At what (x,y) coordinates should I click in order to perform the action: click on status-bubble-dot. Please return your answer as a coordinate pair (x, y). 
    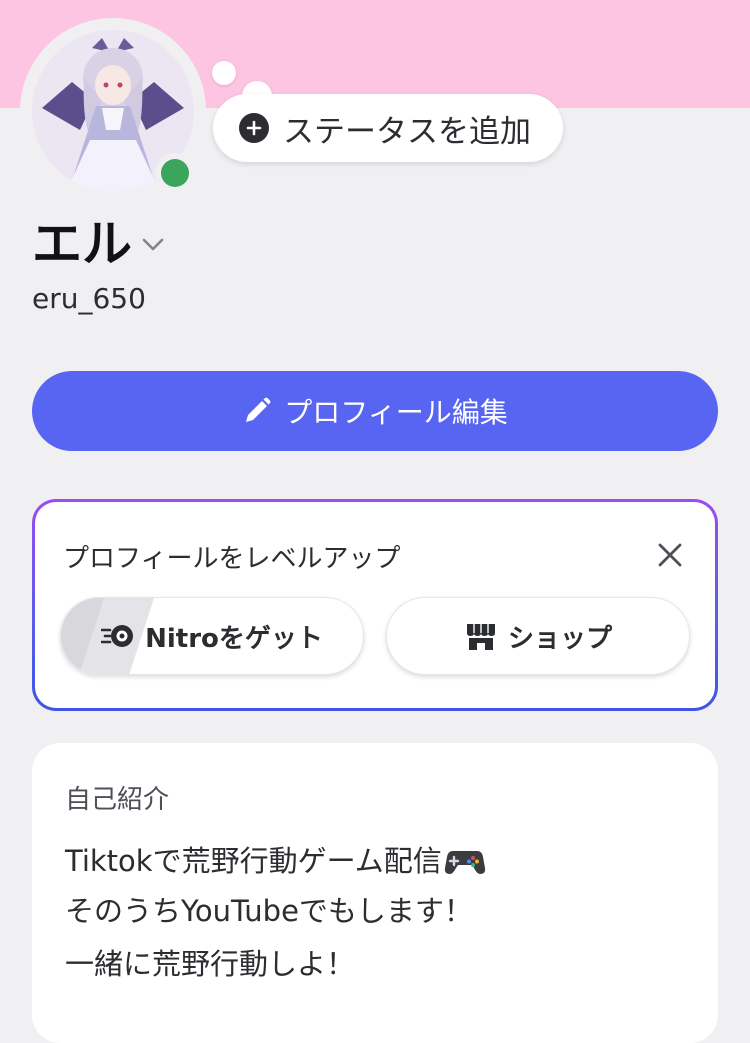
    Looking at the image, I should click on (224, 73).